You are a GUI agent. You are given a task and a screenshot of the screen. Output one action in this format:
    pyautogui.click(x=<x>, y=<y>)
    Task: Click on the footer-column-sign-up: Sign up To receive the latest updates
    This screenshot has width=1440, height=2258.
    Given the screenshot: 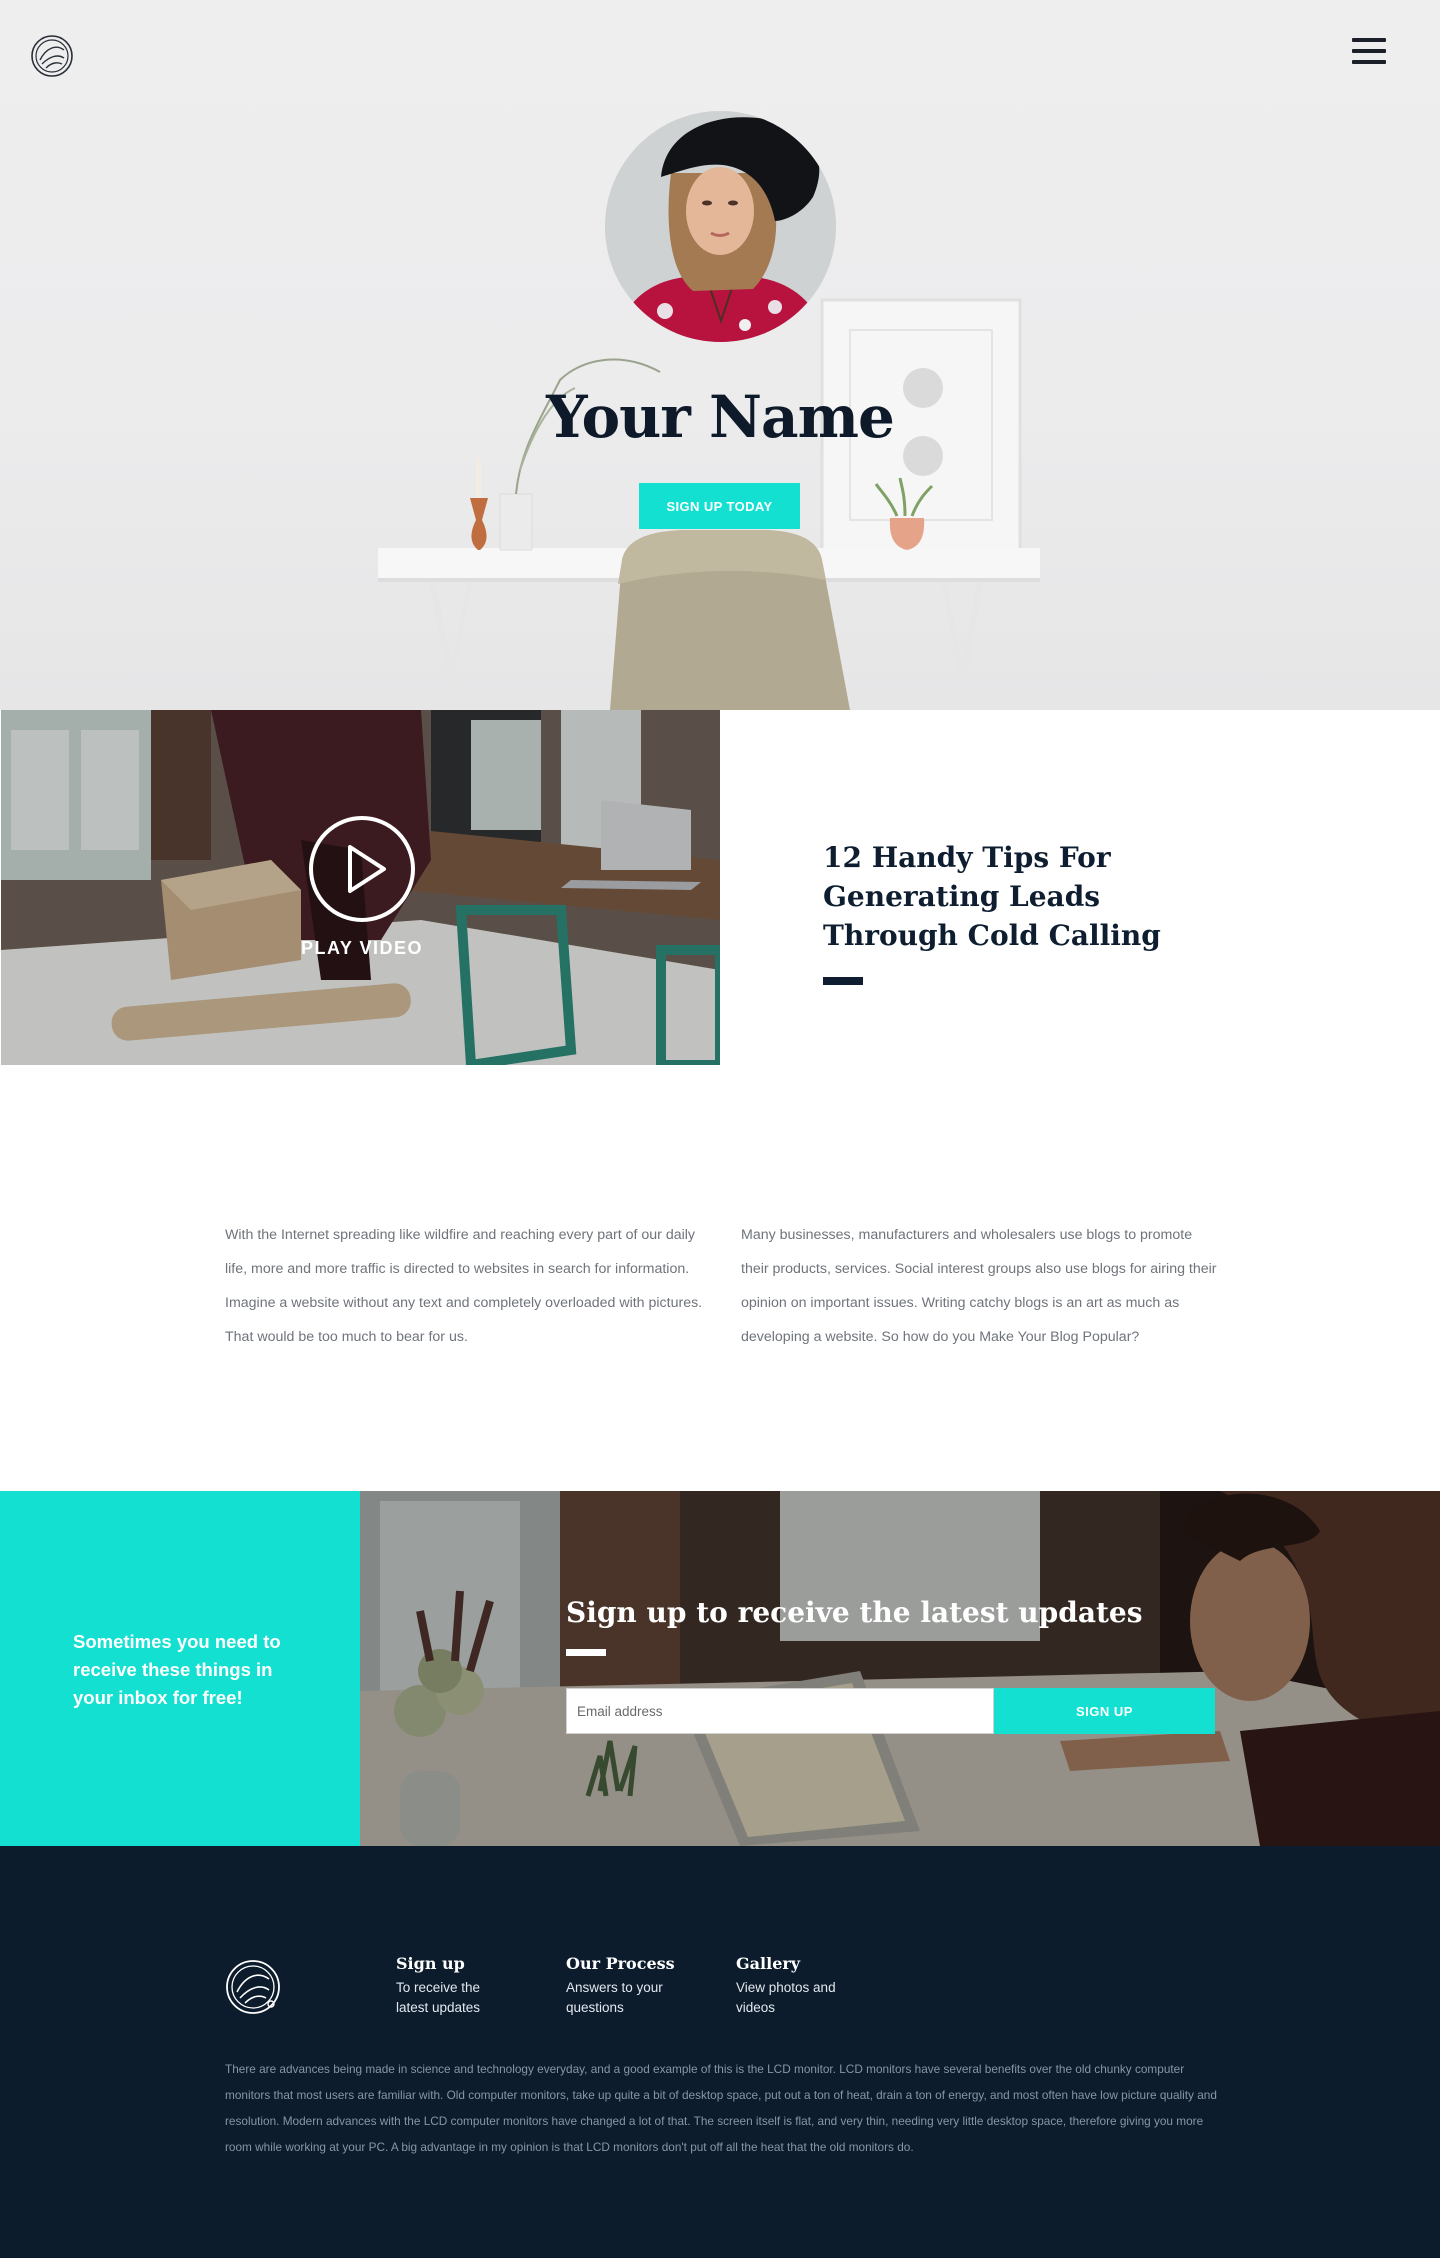 What is the action you would take?
    pyautogui.click(x=476, y=1986)
    